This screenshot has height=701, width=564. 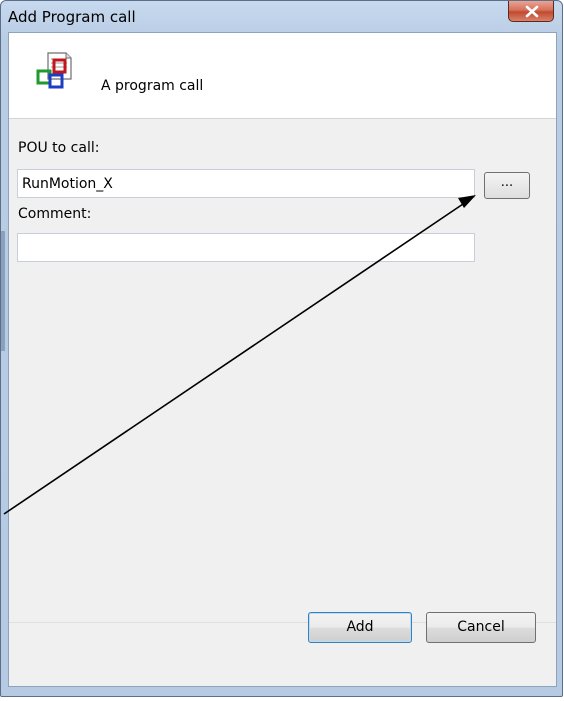 I want to click on comment-label: Comment:, so click(x=55, y=214).